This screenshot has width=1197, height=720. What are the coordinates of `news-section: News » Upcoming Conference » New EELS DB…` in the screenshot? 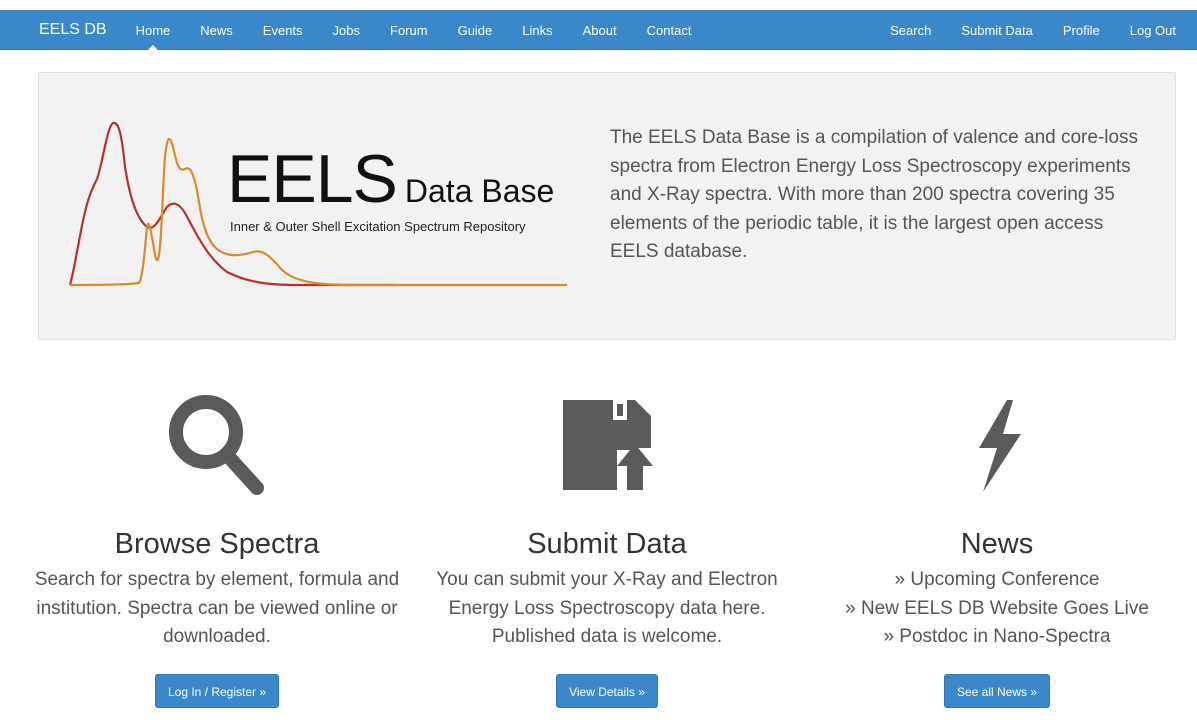 It's located at (997, 521).